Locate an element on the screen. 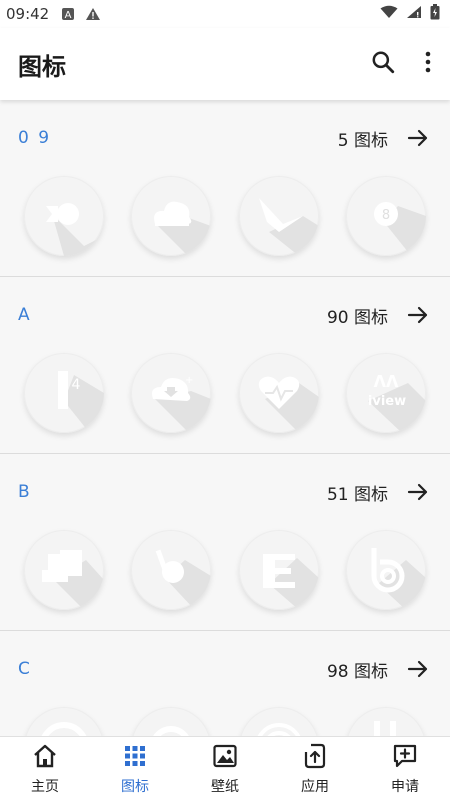 The image size is (450, 800). section-header: C 98 图标 is located at coordinates (225, 669).